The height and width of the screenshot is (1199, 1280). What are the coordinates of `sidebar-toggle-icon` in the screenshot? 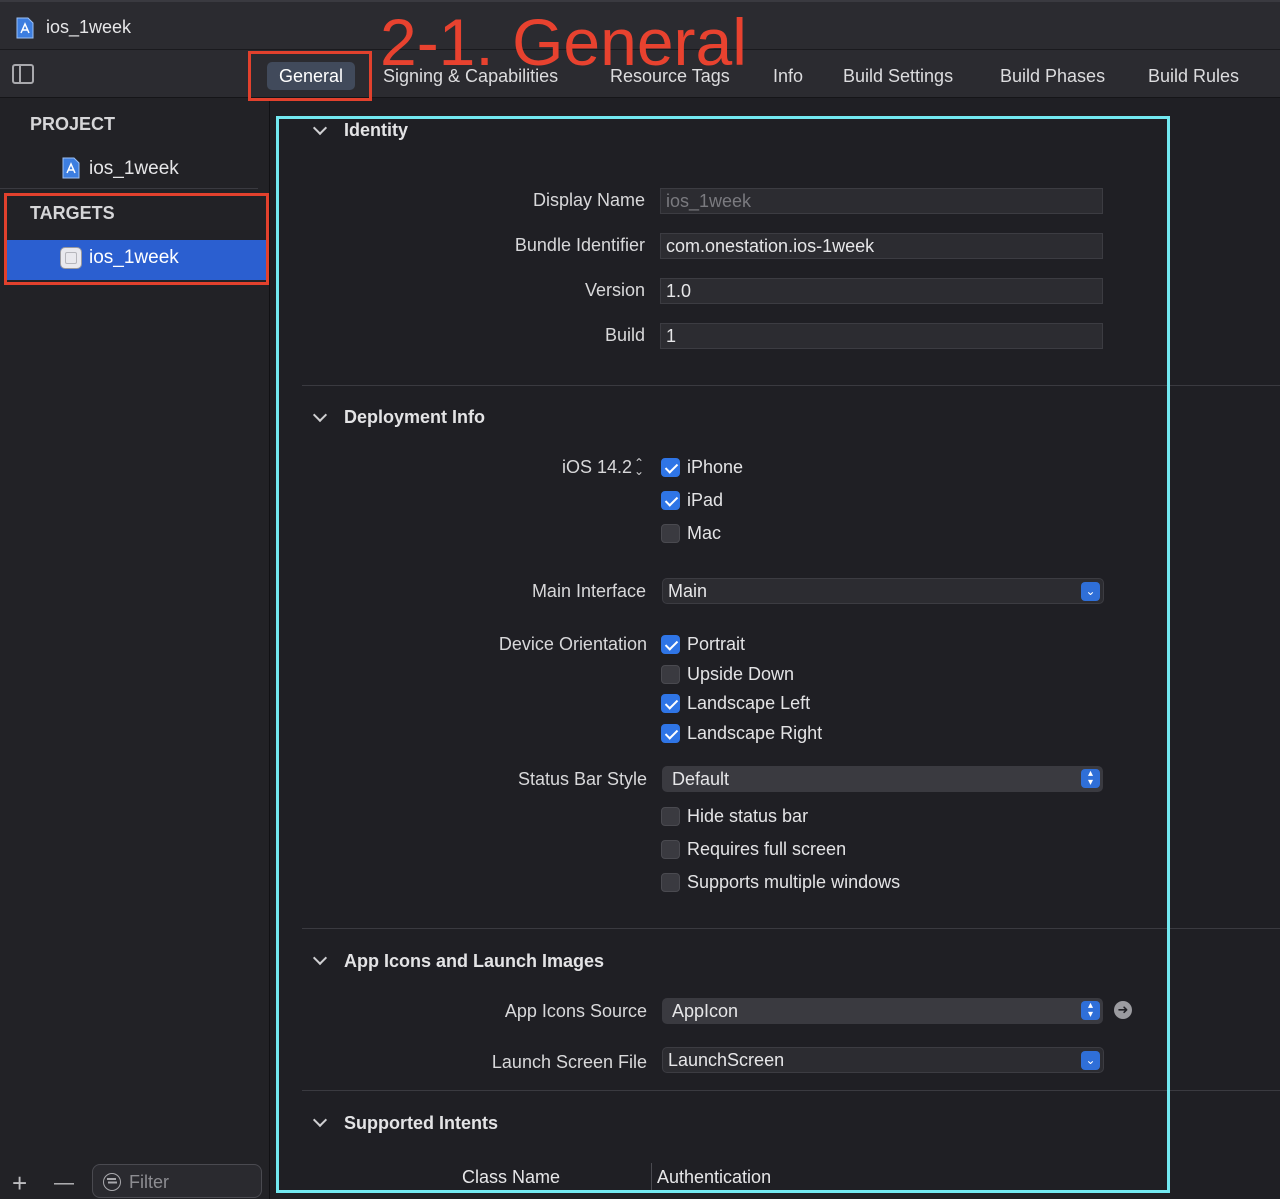 It's located at (23, 74).